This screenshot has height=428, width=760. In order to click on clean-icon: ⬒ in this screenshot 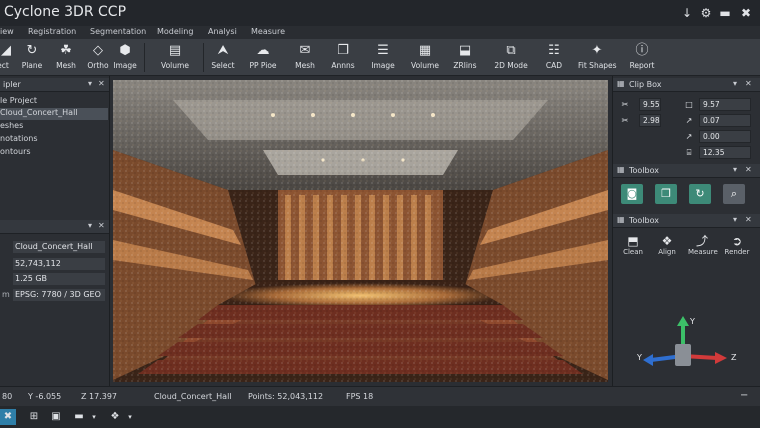, I will do `click(633, 241)`.